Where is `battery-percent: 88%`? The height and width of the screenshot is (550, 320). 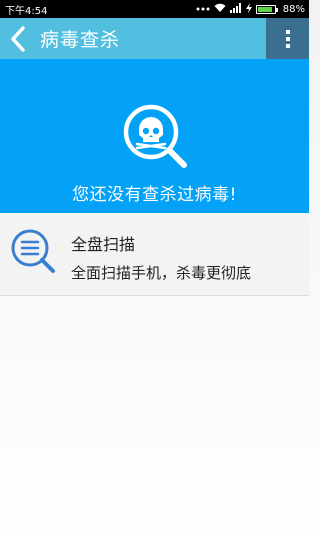
battery-percent: 88% is located at coordinates (293, 9).